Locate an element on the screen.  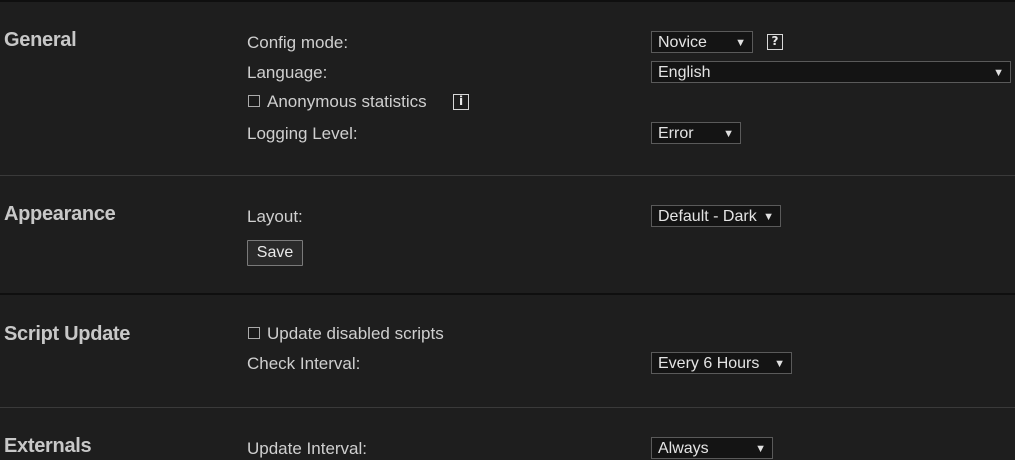
section-title-general: General is located at coordinates (40, 40).